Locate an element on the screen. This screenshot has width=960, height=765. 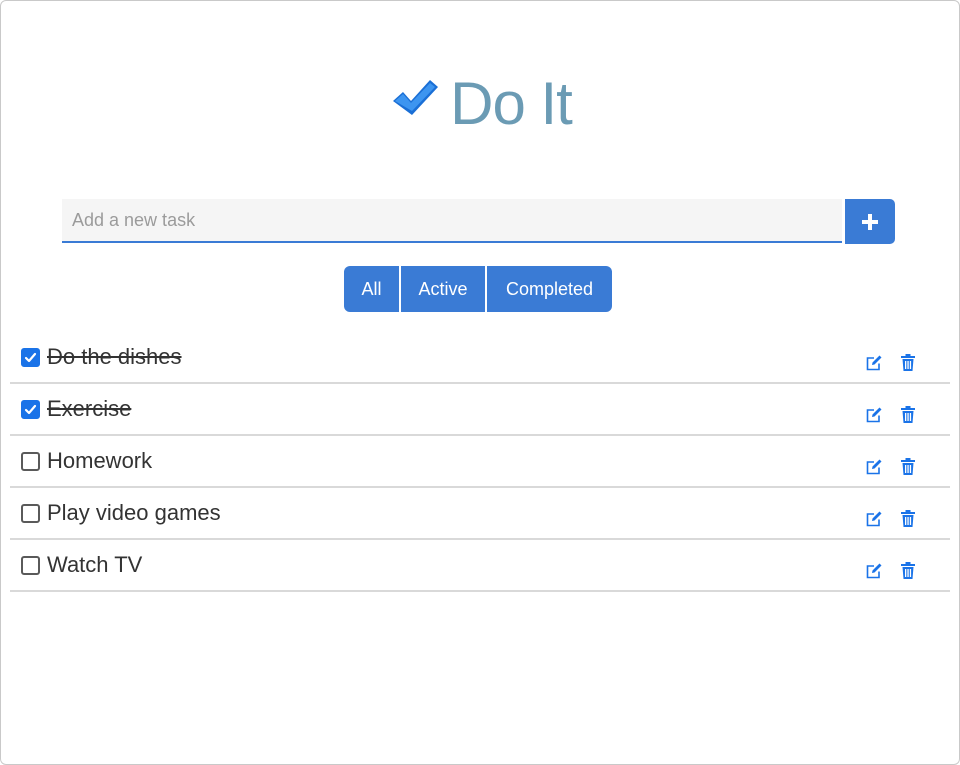
filter-completed-button: Completed is located at coordinates (549, 289).